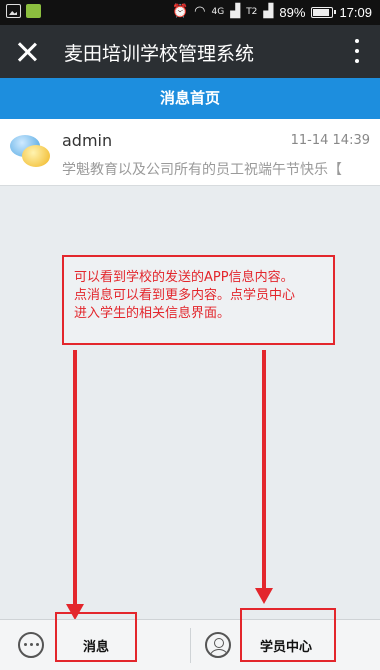 Image resolution: width=380 pixels, height=670 pixels. Describe the element at coordinates (190, 12) in the screenshot. I see `status-bar: ⏰ ◠ 4G ▟ T2 ▟ 89% 17:09` at that location.